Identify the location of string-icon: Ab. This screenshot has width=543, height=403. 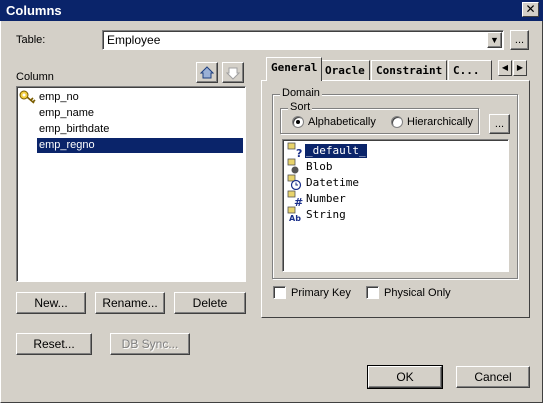
(294, 214).